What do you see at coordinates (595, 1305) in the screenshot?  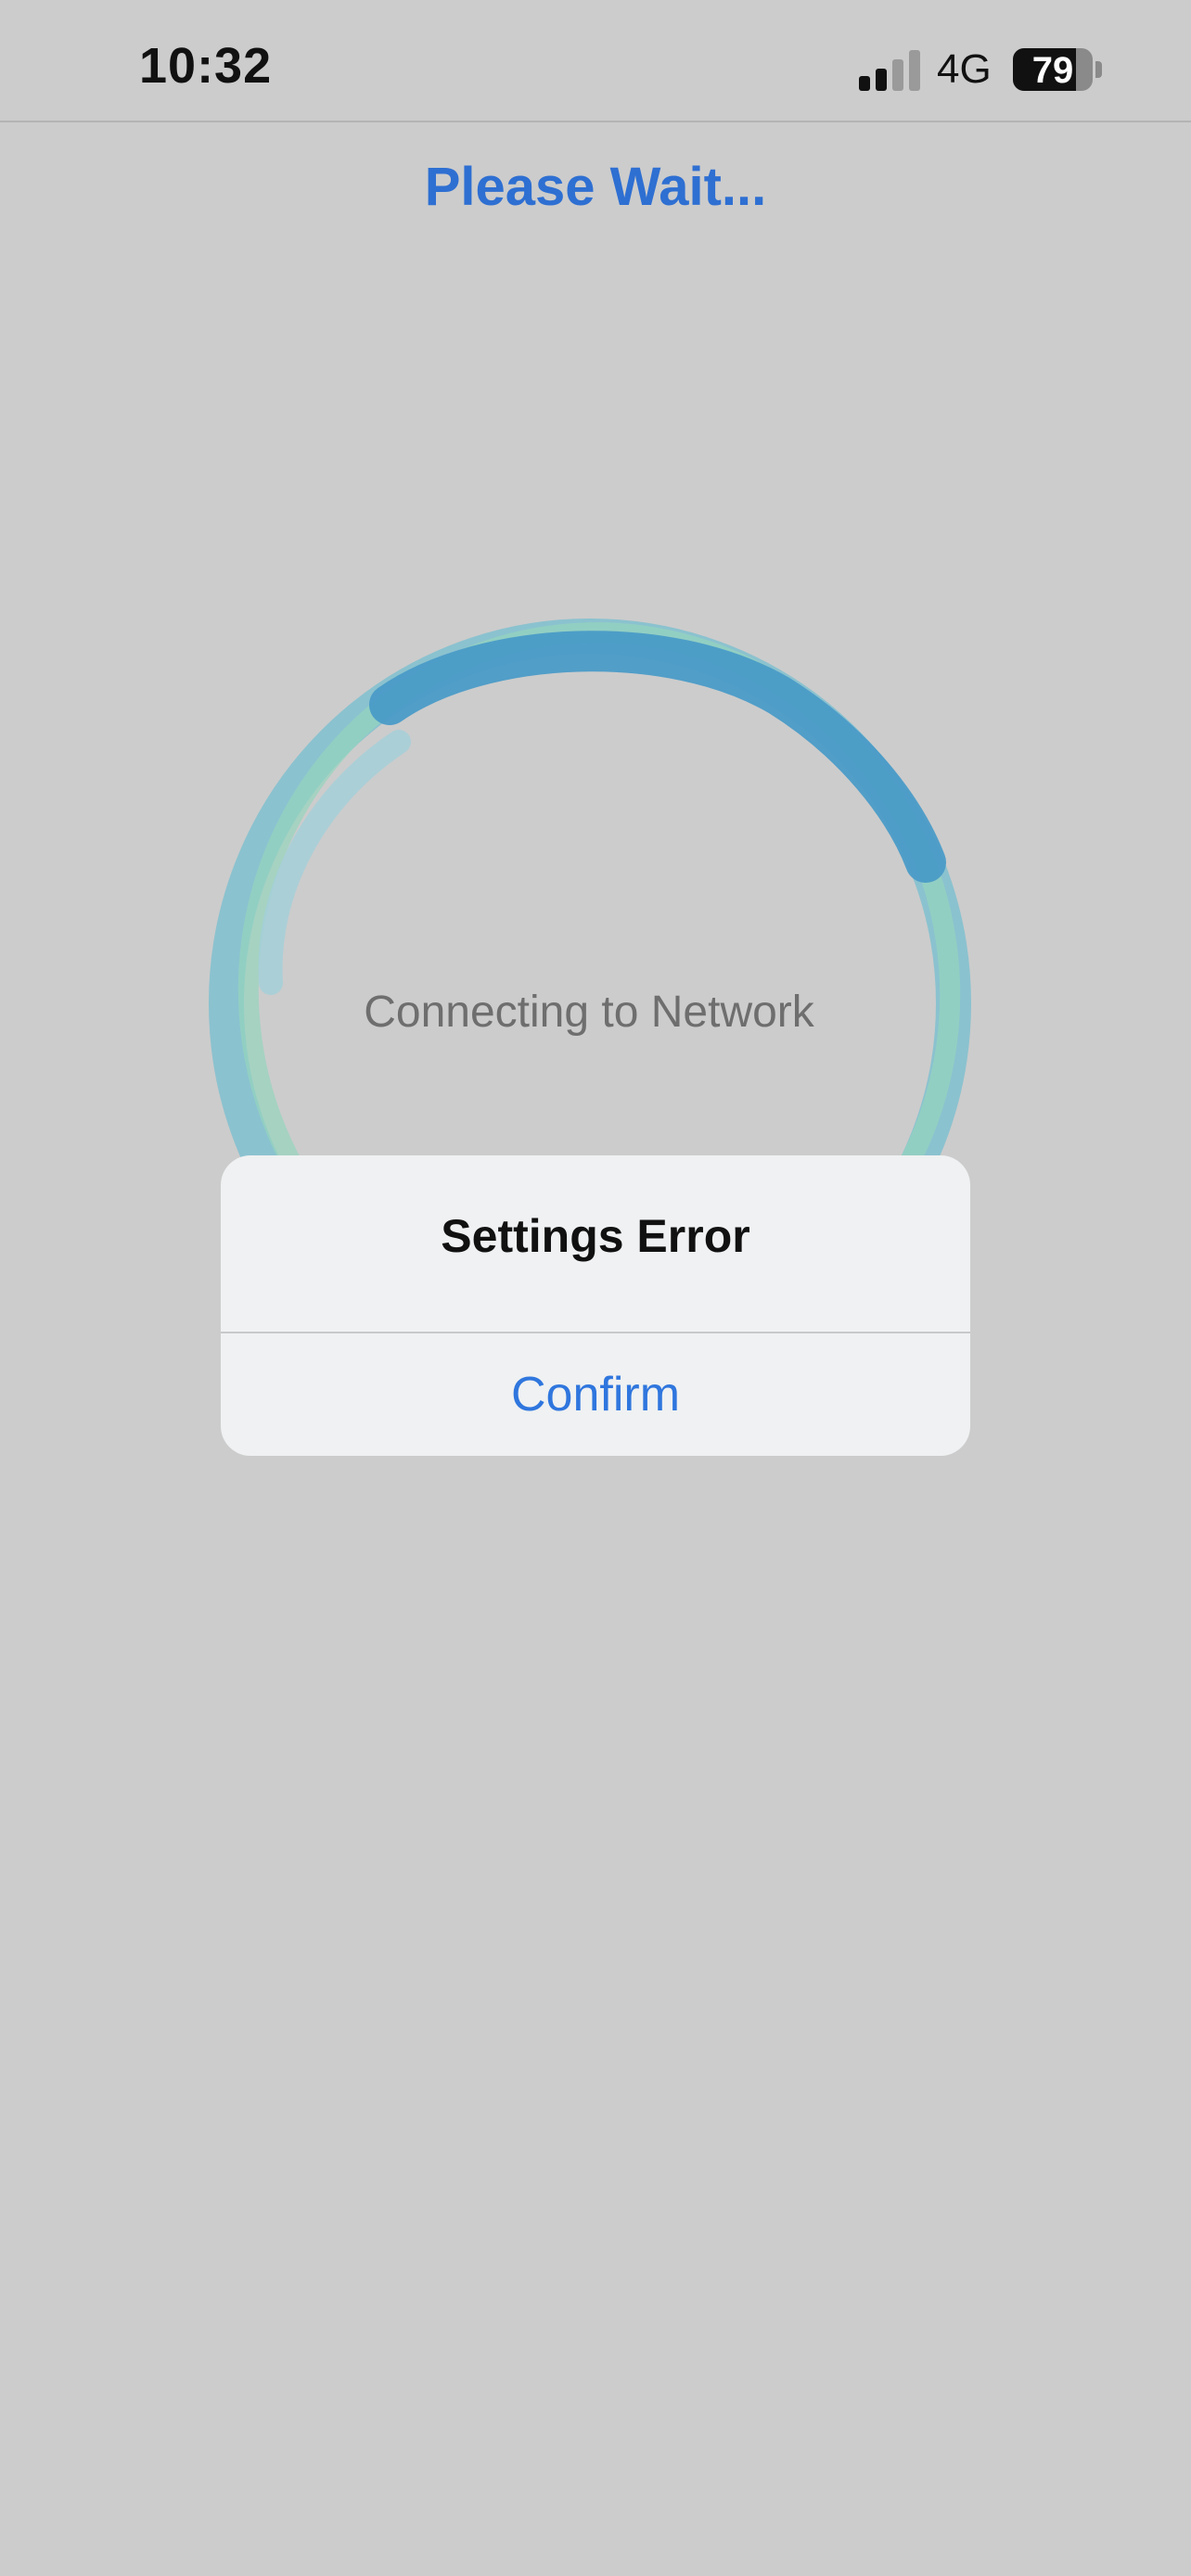 I see `settings-error-alert: Settings Error Confirm` at bounding box center [595, 1305].